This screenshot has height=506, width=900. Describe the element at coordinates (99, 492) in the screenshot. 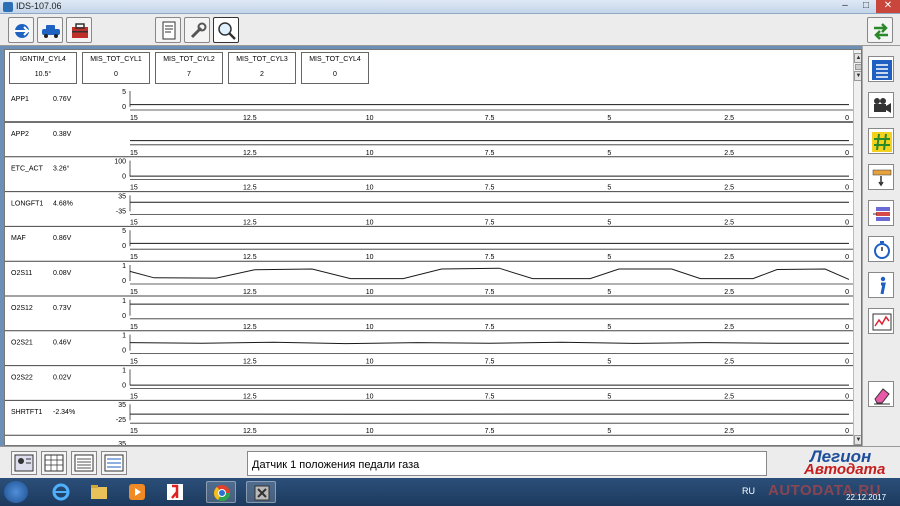

I see `taskbar-app-explorer` at that location.